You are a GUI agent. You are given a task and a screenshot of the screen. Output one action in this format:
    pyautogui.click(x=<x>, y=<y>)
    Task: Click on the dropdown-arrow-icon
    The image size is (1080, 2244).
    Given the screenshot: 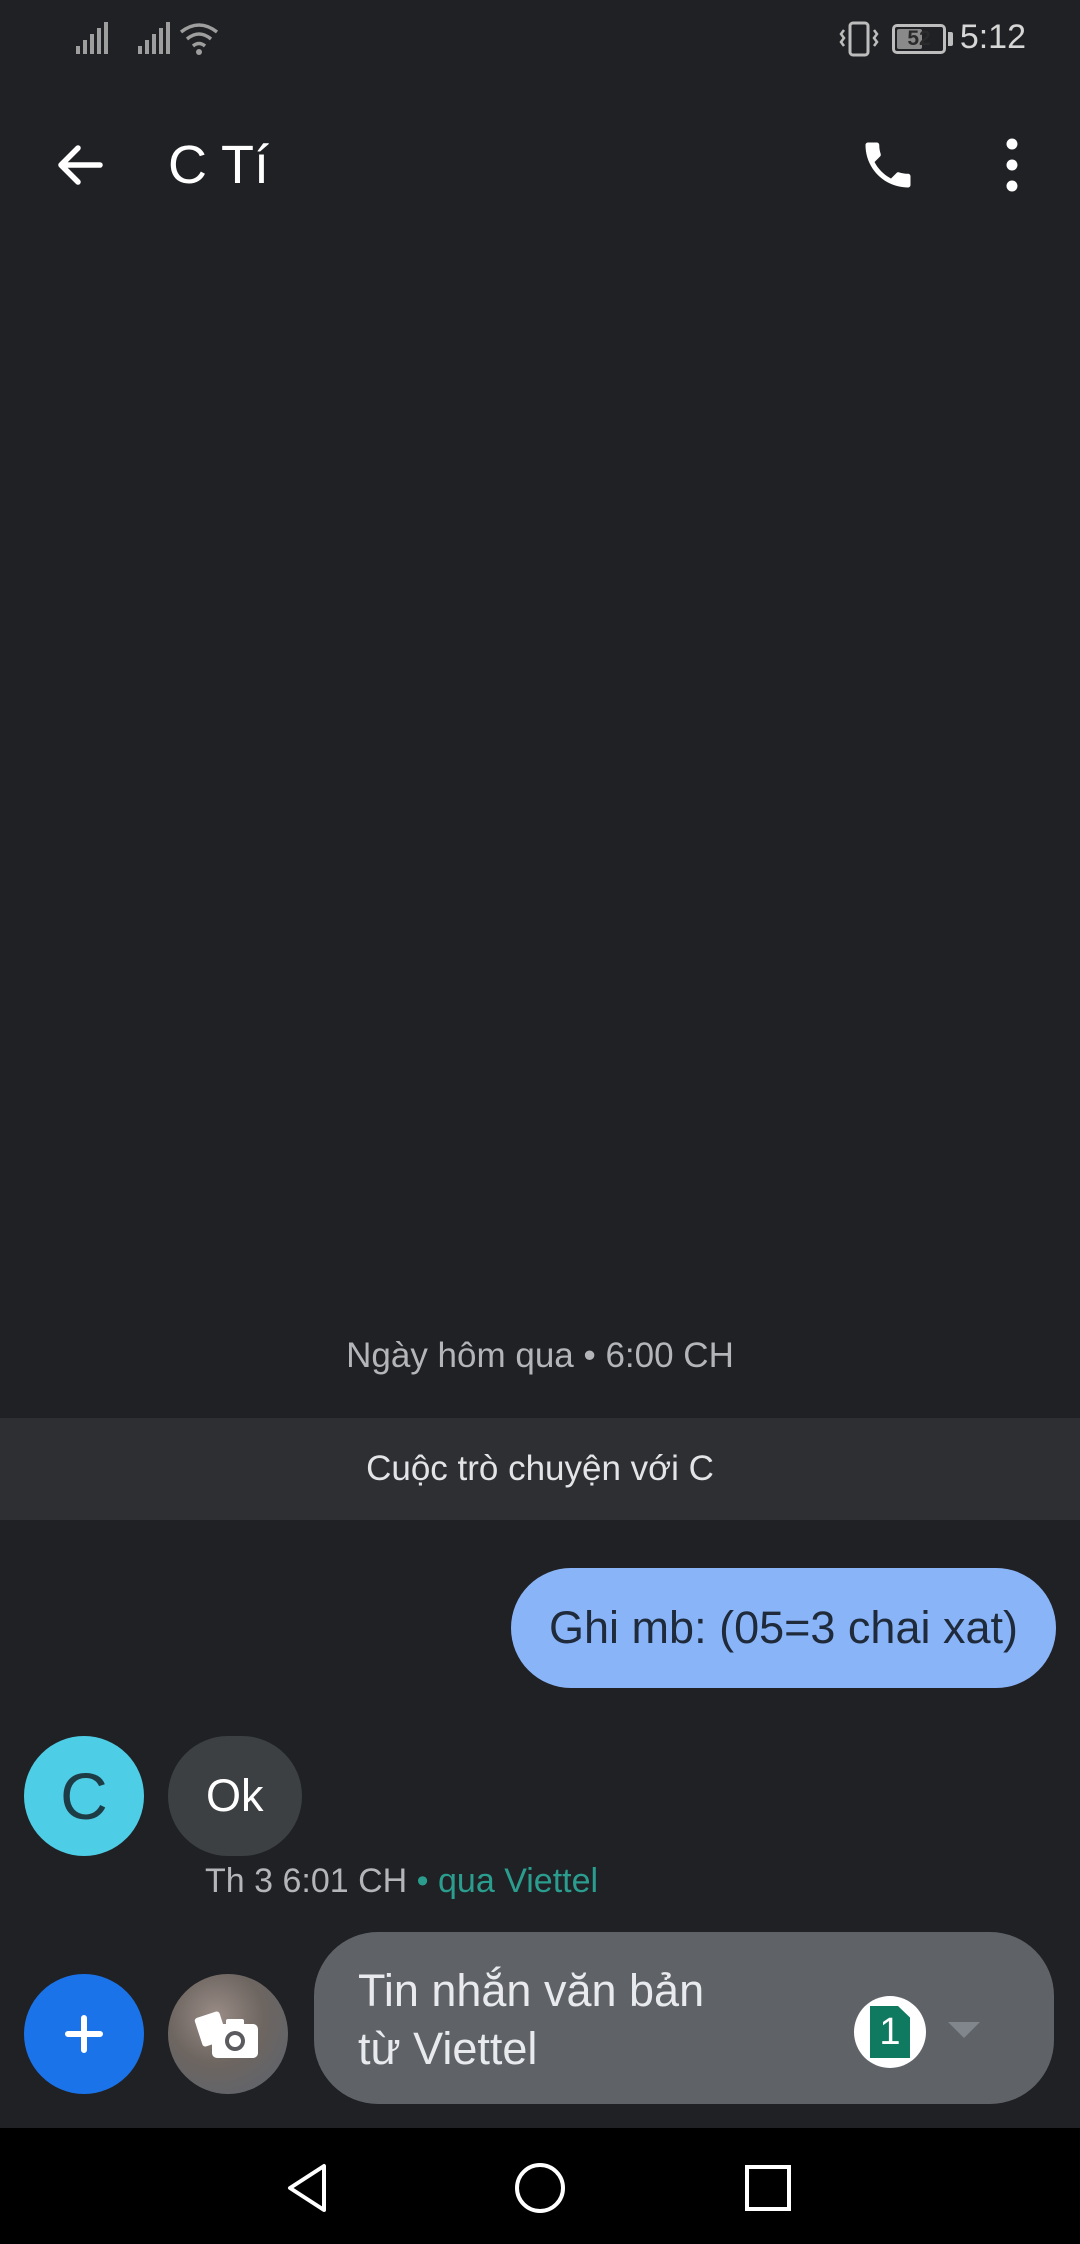 What is the action you would take?
    pyautogui.click(x=964, y=2030)
    